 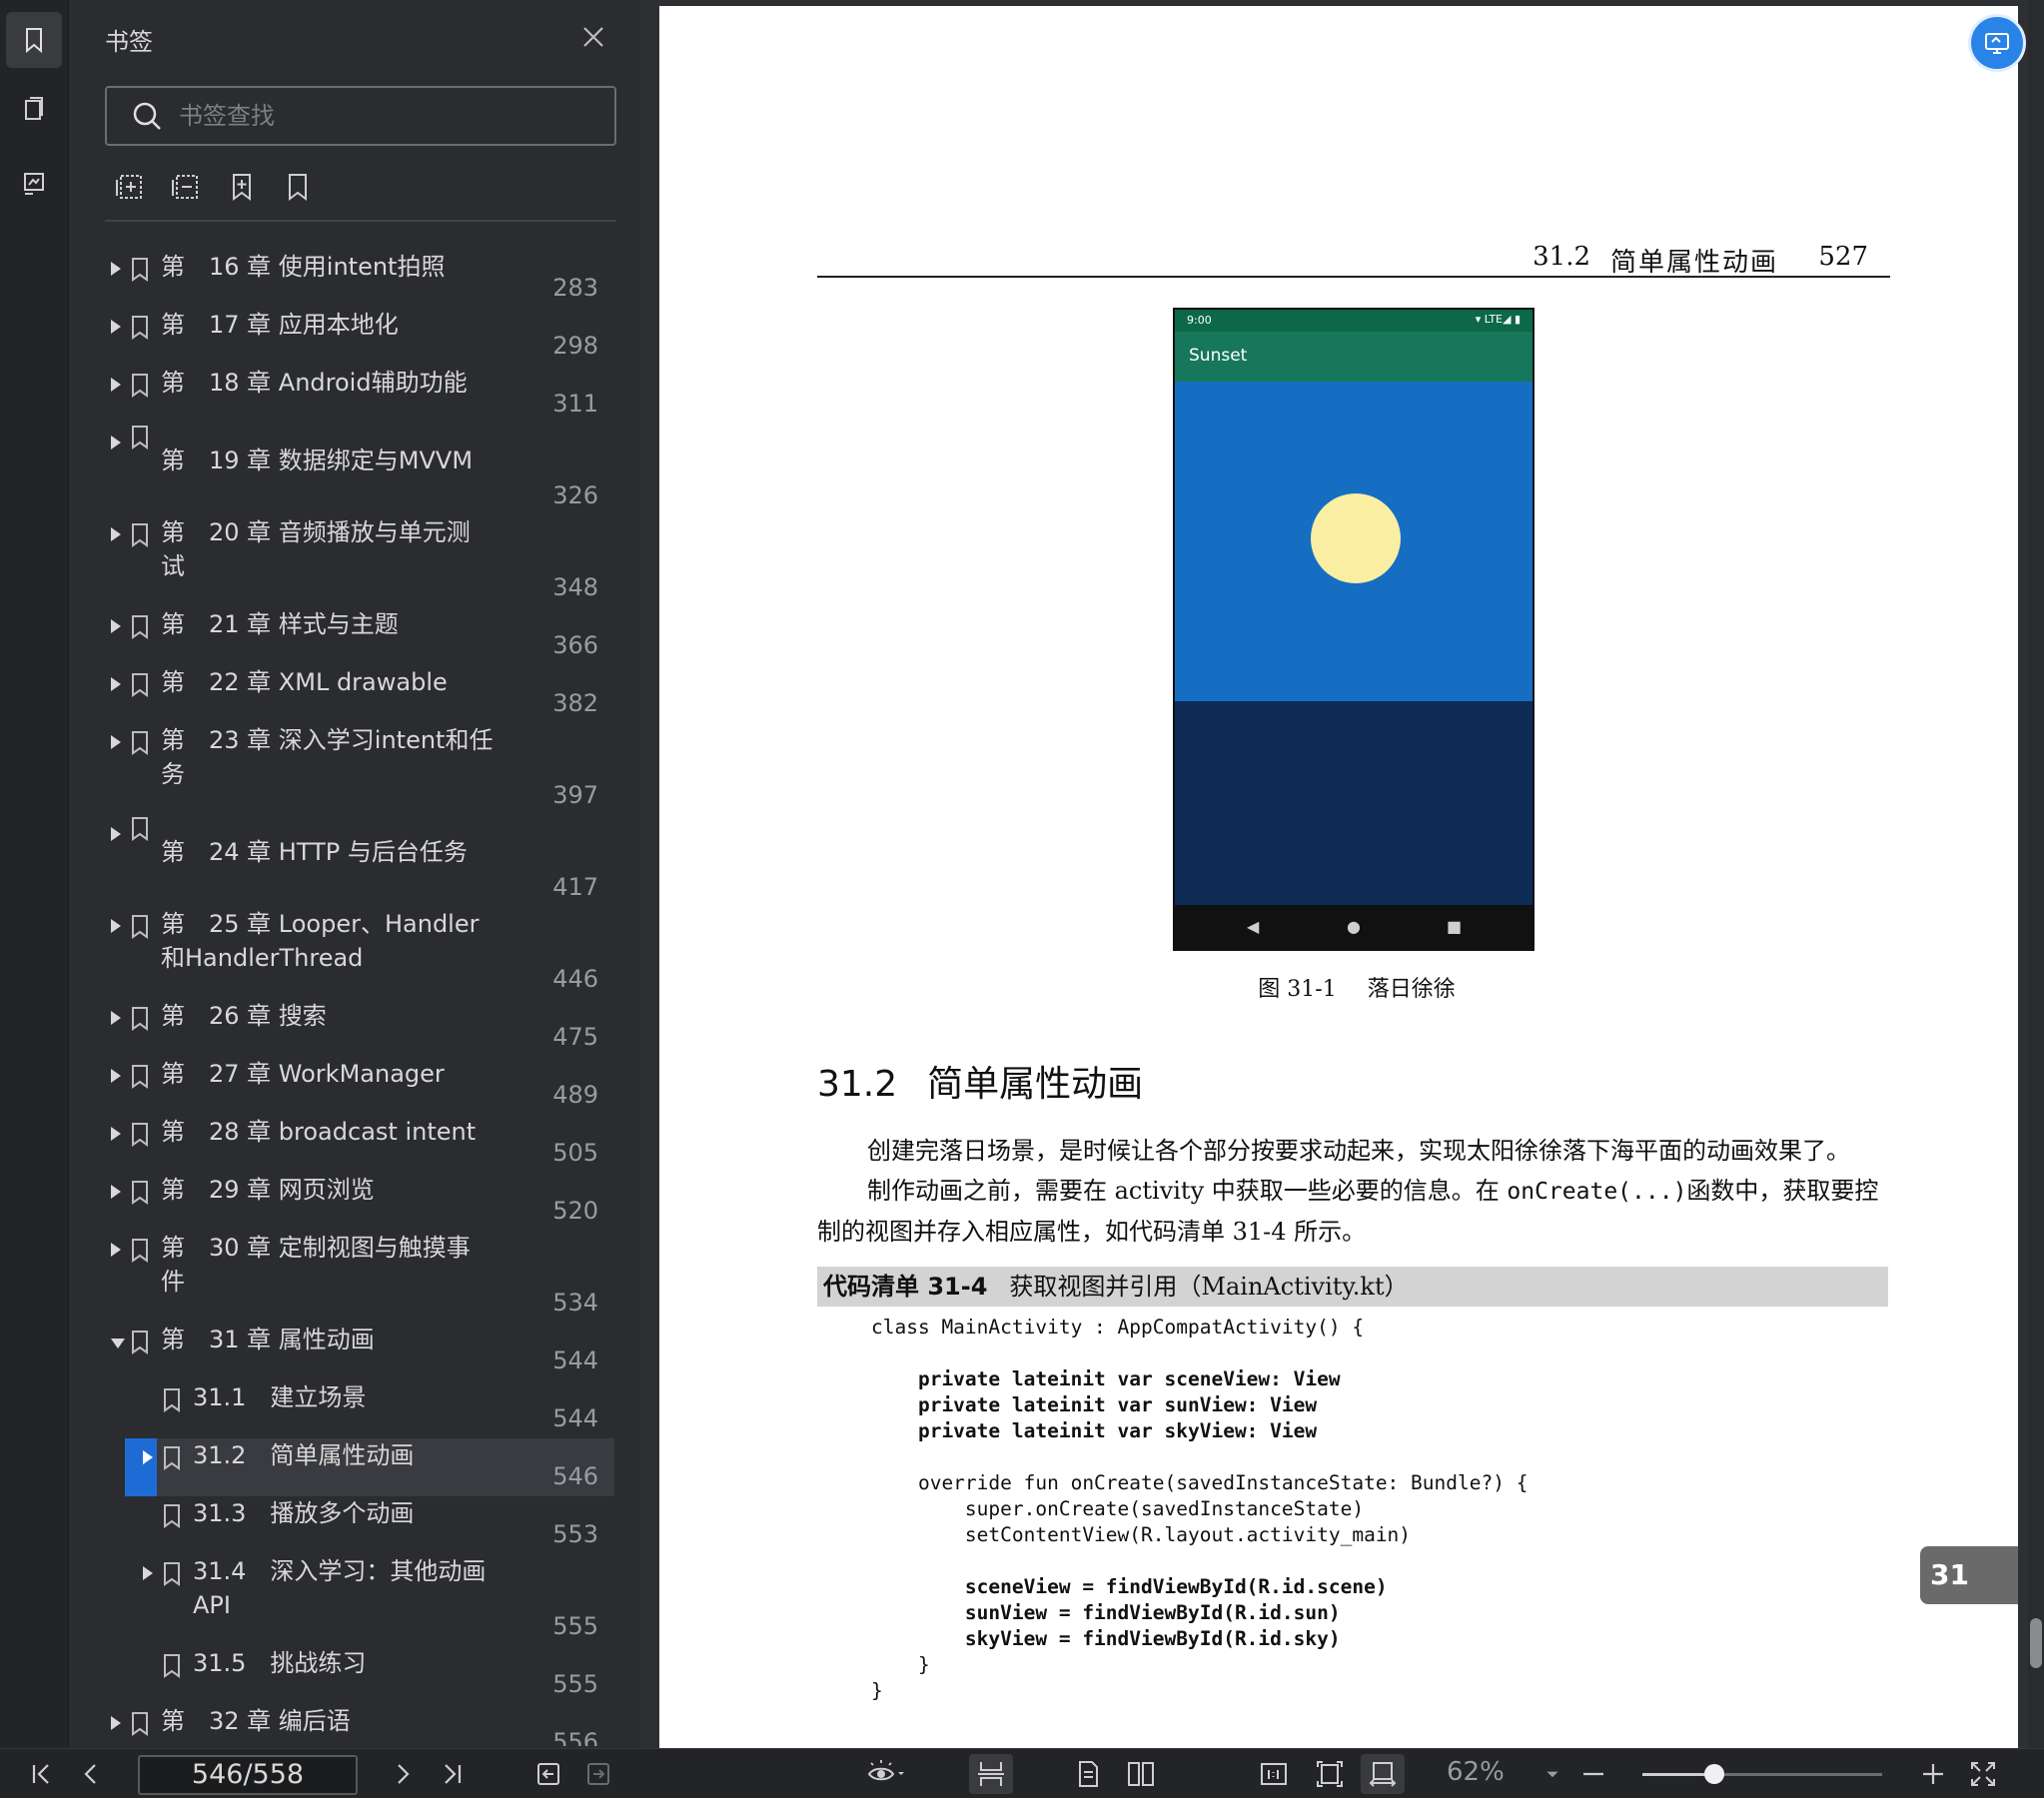 What do you see at coordinates (314, 383) in the screenshot?
I see `bookmark-label: 第 18 章 Android辅助功能` at bounding box center [314, 383].